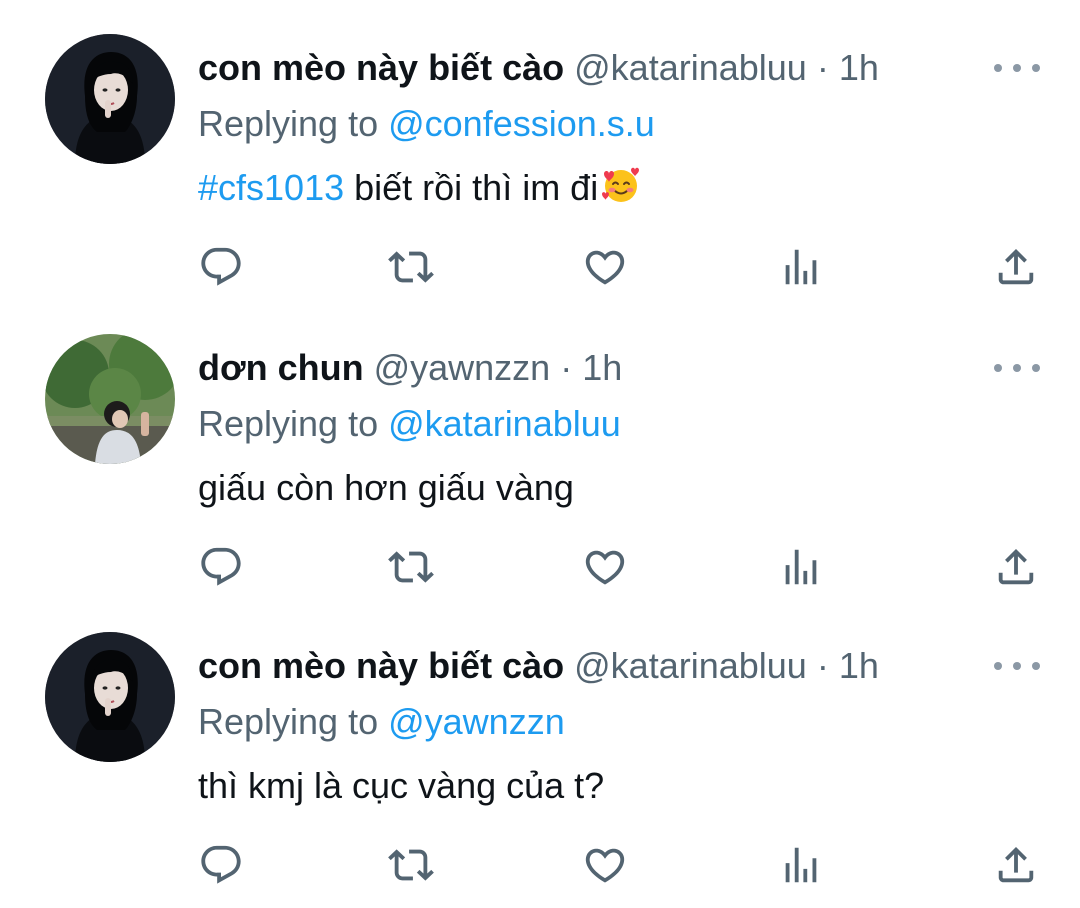 The image size is (1080, 908). I want to click on replying-to-mention: @katarinabluu, so click(504, 423).